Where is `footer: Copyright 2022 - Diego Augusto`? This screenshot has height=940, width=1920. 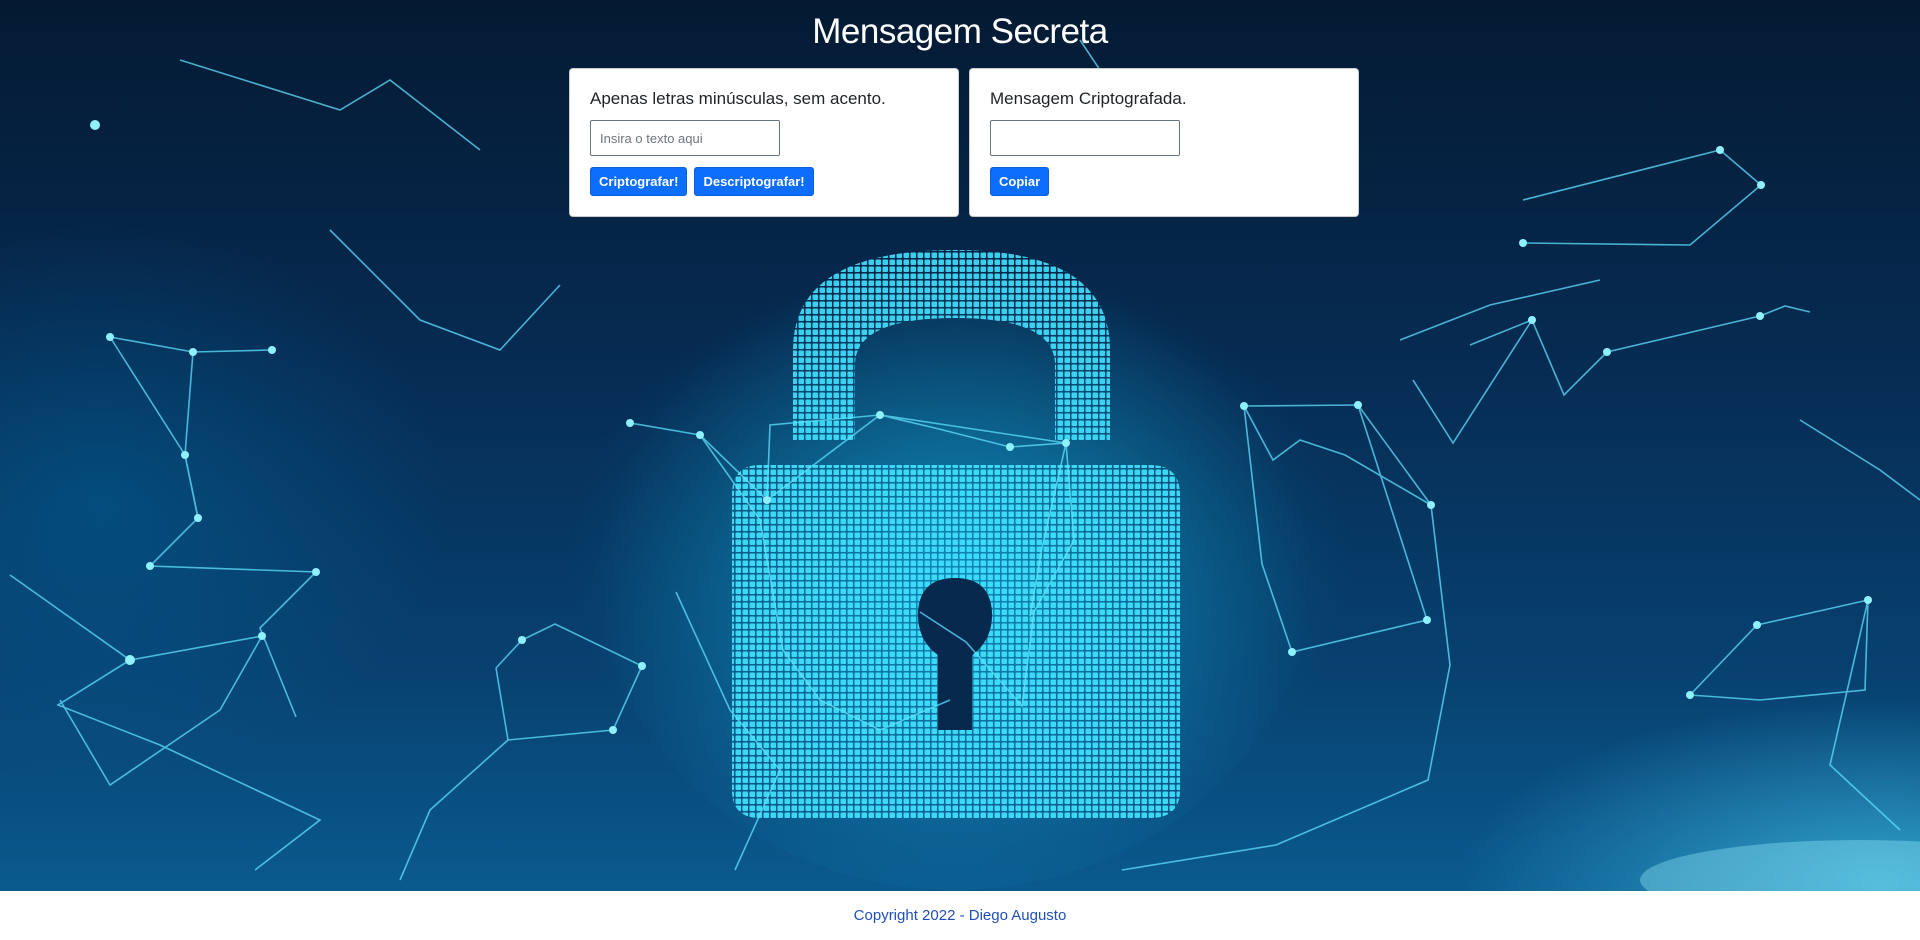
footer: Copyright 2022 - Diego Augusto is located at coordinates (960, 915).